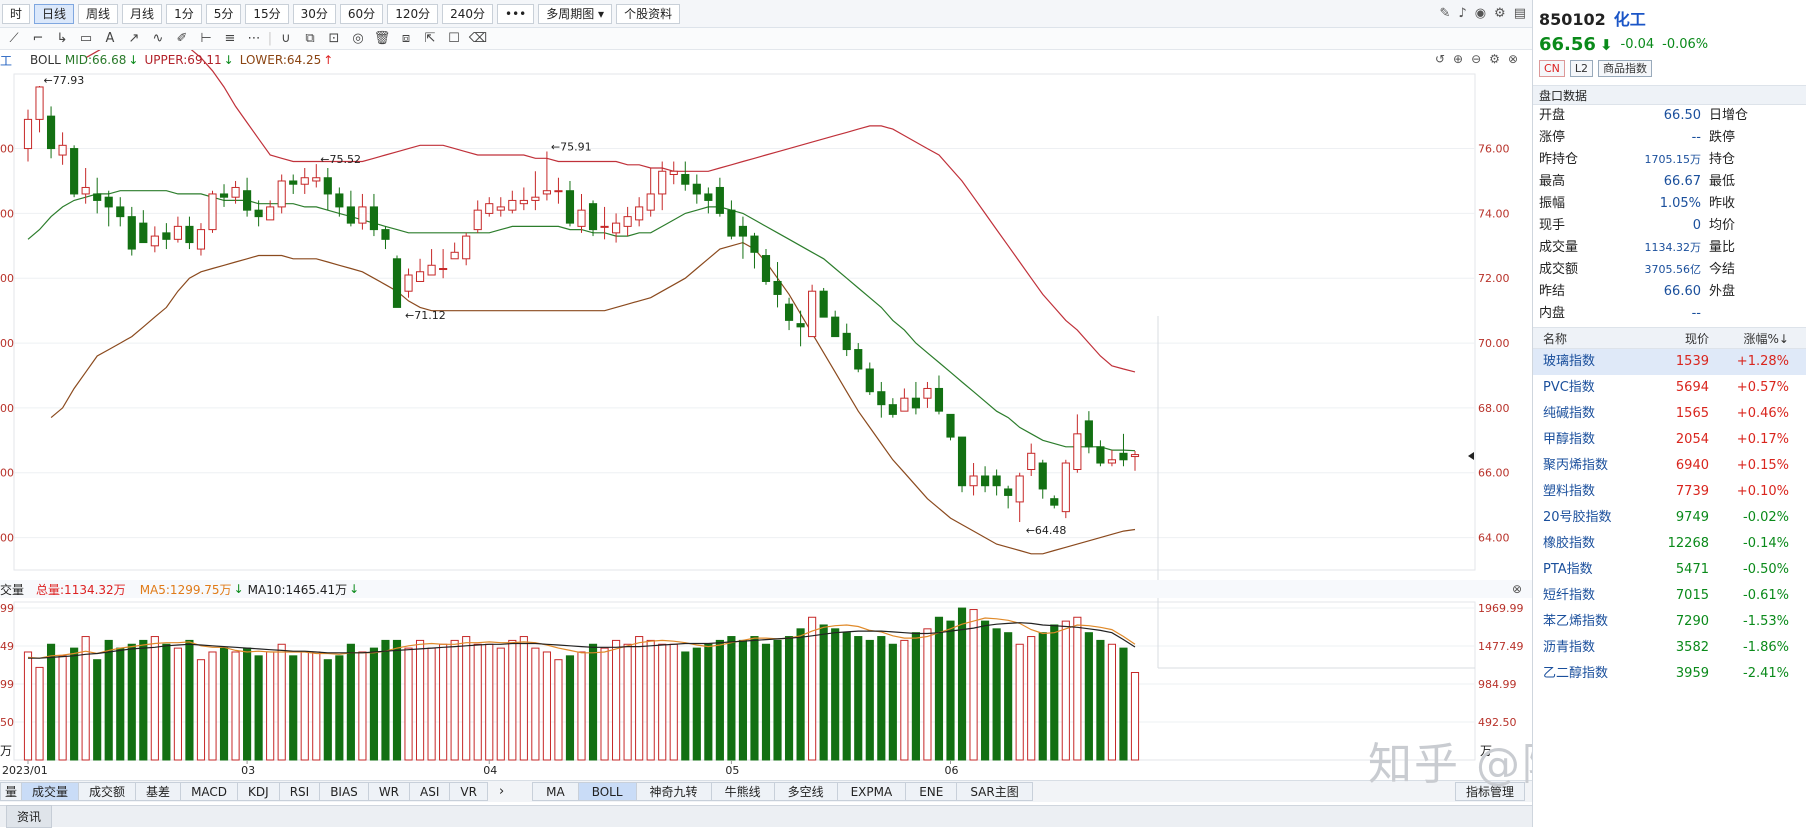  What do you see at coordinates (29, 816) in the screenshot?
I see `news-tab: 资讯` at bounding box center [29, 816].